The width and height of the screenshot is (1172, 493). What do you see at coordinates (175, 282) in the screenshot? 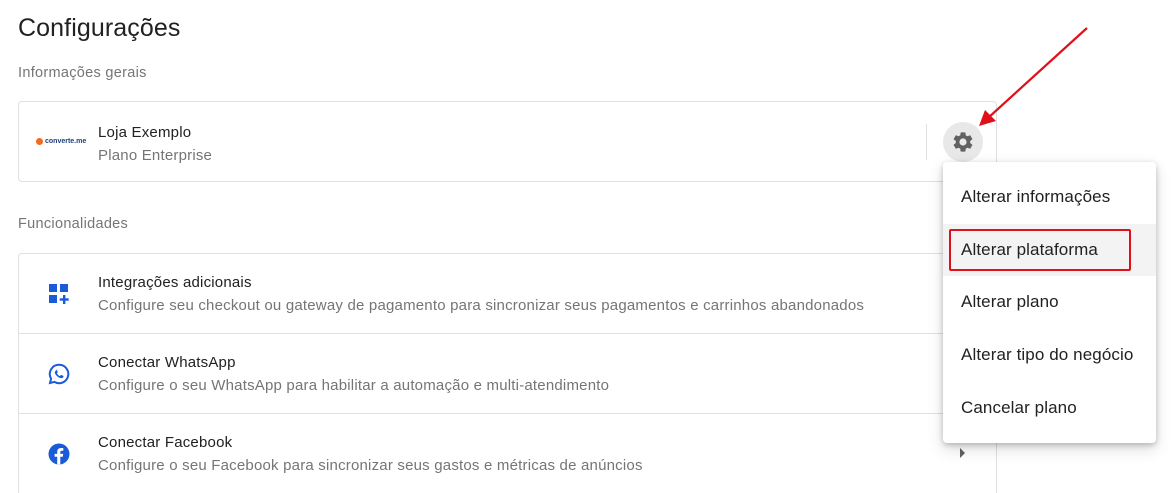
I see `feature-title: Integrações adicionais` at bounding box center [175, 282].